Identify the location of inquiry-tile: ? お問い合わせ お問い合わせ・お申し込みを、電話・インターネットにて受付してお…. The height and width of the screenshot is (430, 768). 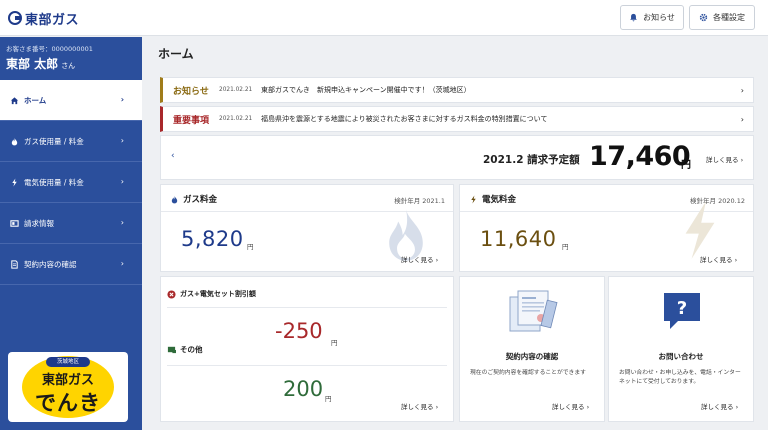
(681, 349).